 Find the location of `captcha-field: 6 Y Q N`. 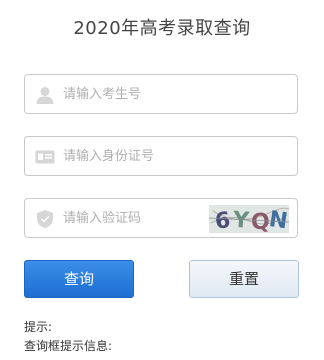

captcha-field: 6 Y Q N is located at coordinates (161, 218).